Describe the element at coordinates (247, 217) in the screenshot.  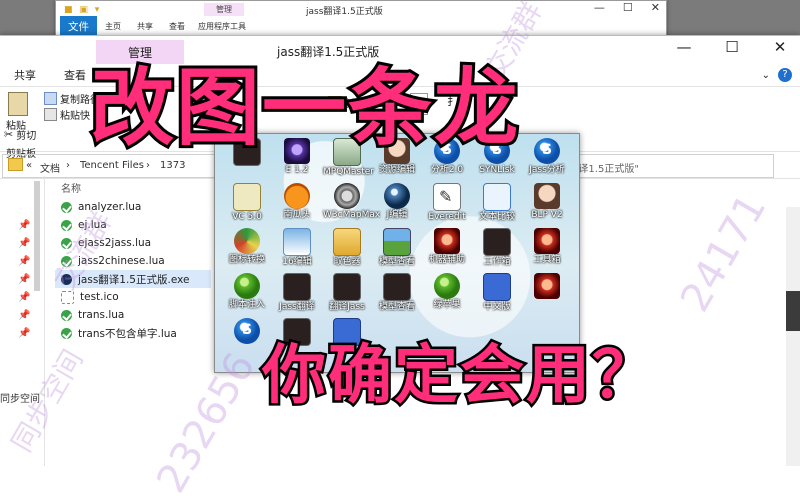
I see `launcher-item-label: VC 5.0` at that location.